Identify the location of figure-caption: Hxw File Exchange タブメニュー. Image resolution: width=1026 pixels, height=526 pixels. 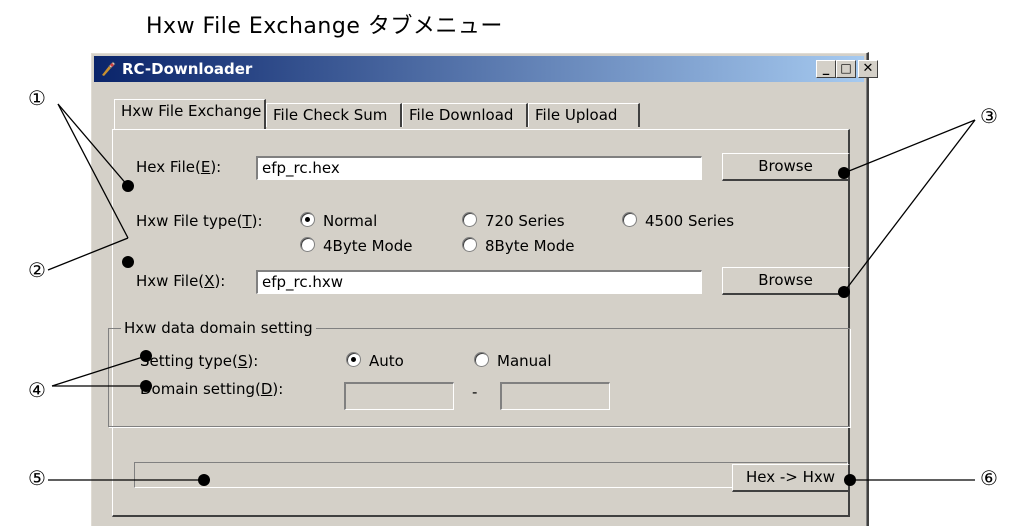
(324, 26).